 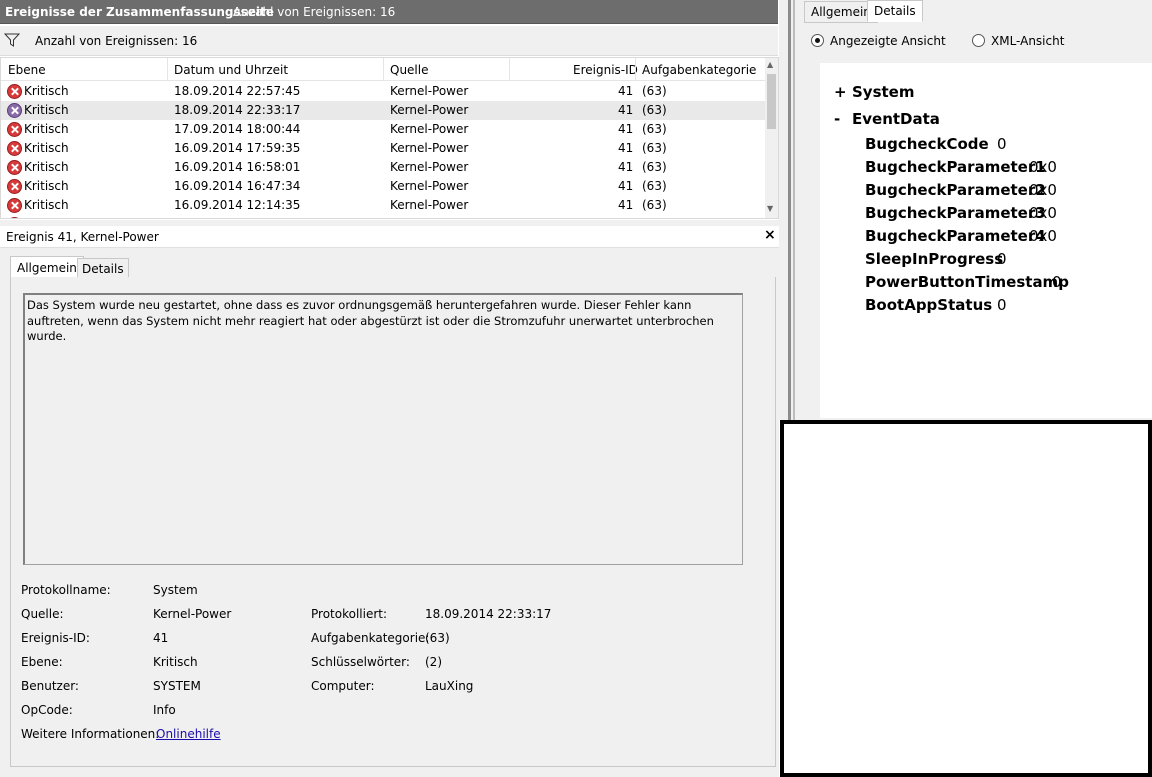 What do you see at coordinates (27, 70) in the screenshot?
I see `column-header-ebene: Ebene` at bounding box center [27, 70].